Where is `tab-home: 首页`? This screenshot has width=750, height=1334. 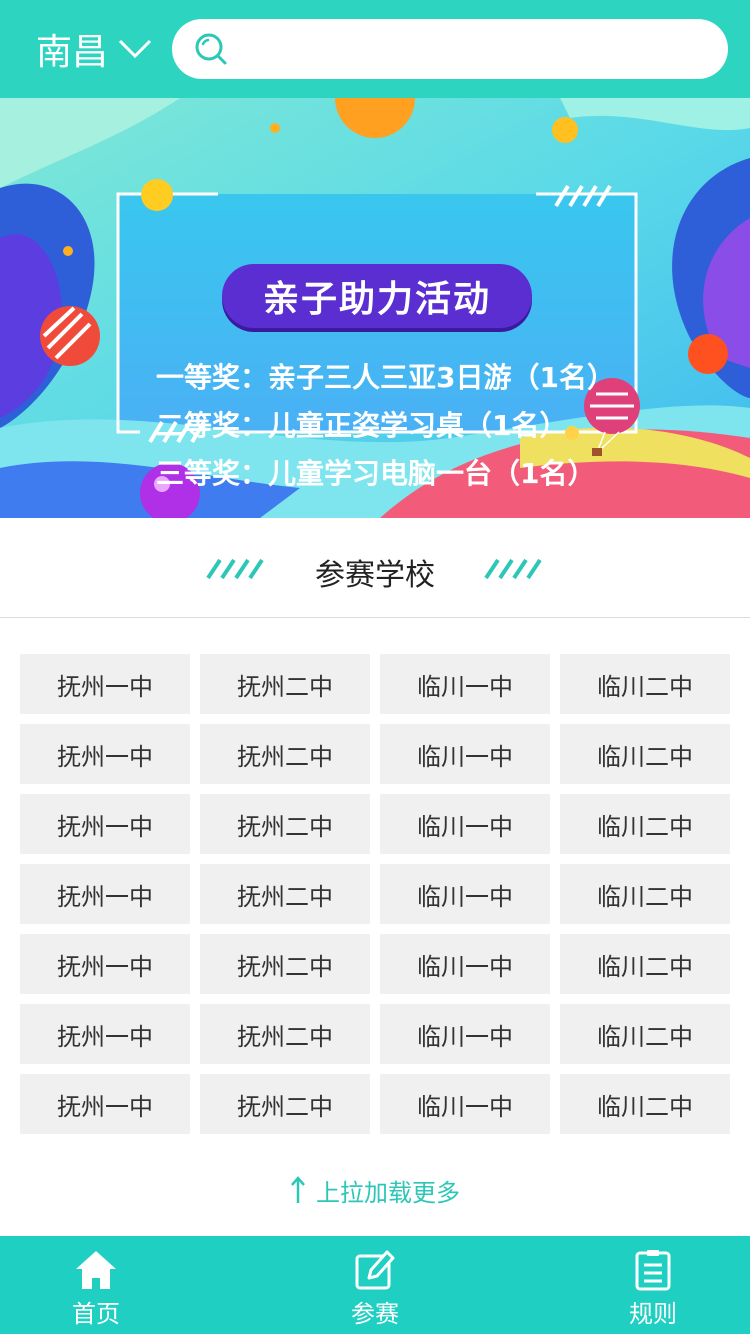 tab-home: 首页 is located at coordinates (96, 1285).